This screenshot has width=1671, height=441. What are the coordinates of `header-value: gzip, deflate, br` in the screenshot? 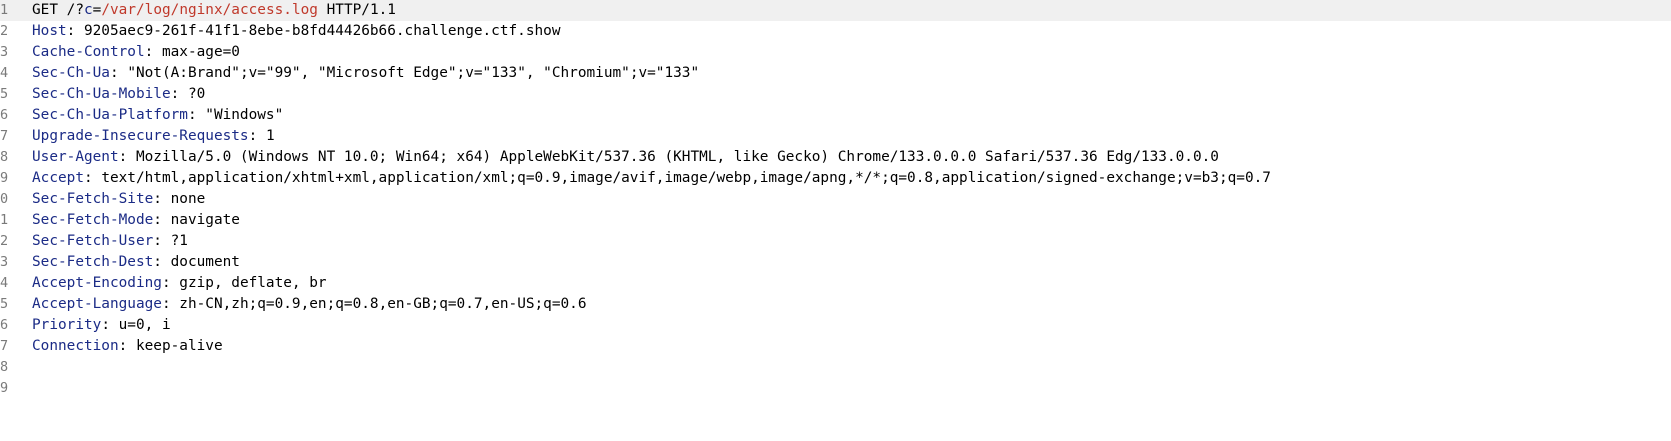 It's located at (253, 283).